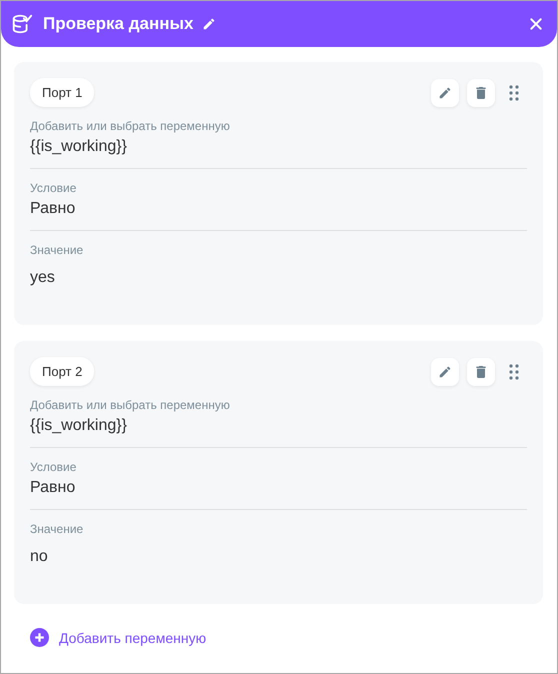 The image size is (558, 674). What do you see at coordinates (62, 371) in the screenshot?
I see `port-chip: Порт 2` at bounding box center [62, 371].